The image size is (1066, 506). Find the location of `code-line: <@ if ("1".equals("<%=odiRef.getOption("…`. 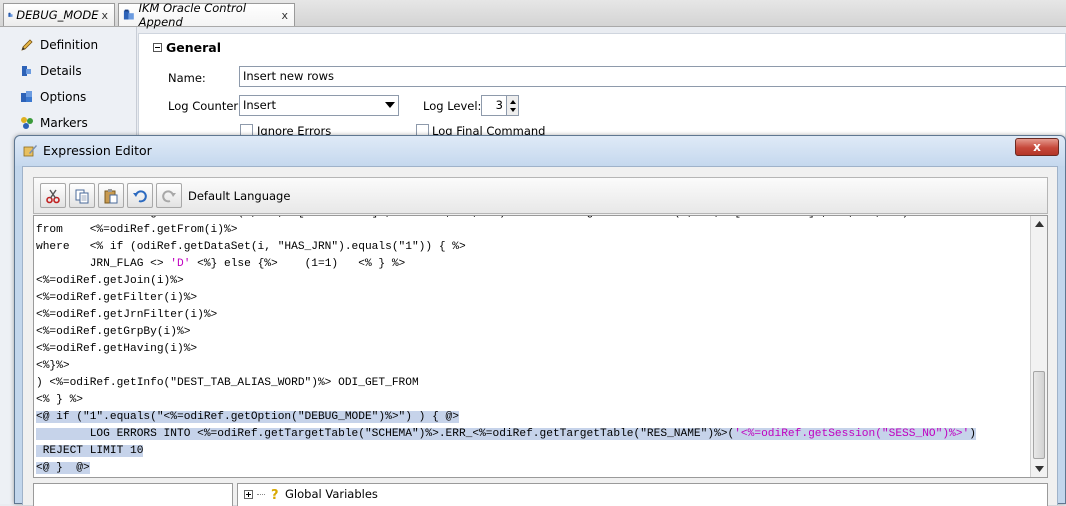

code-line: <@ if ("1".equals("<%=odiRef.getOption("… is located at coordinates (531, 417).